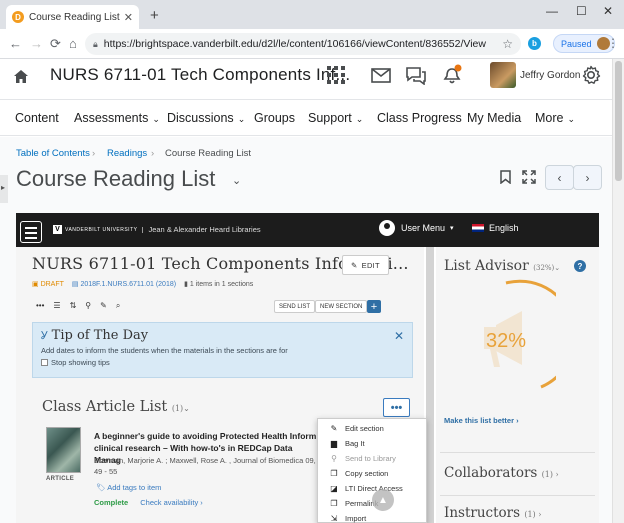 The image size is (624, 523). I want to click on new-tab-icon: +, so click(154, 15).